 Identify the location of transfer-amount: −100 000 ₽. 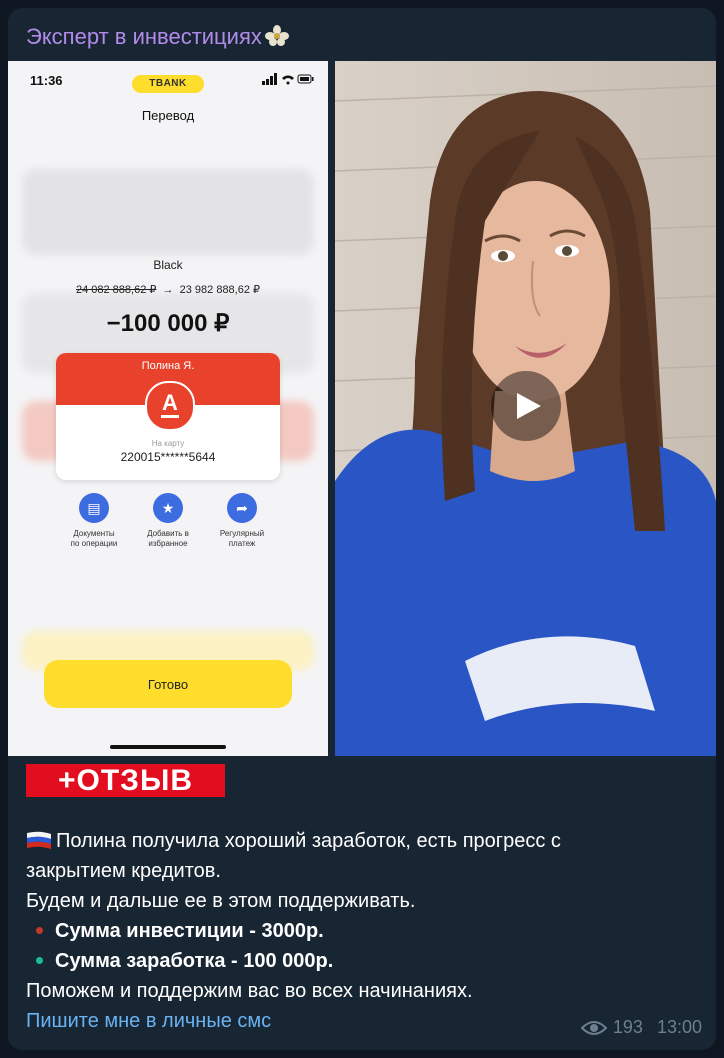
(168, 323).